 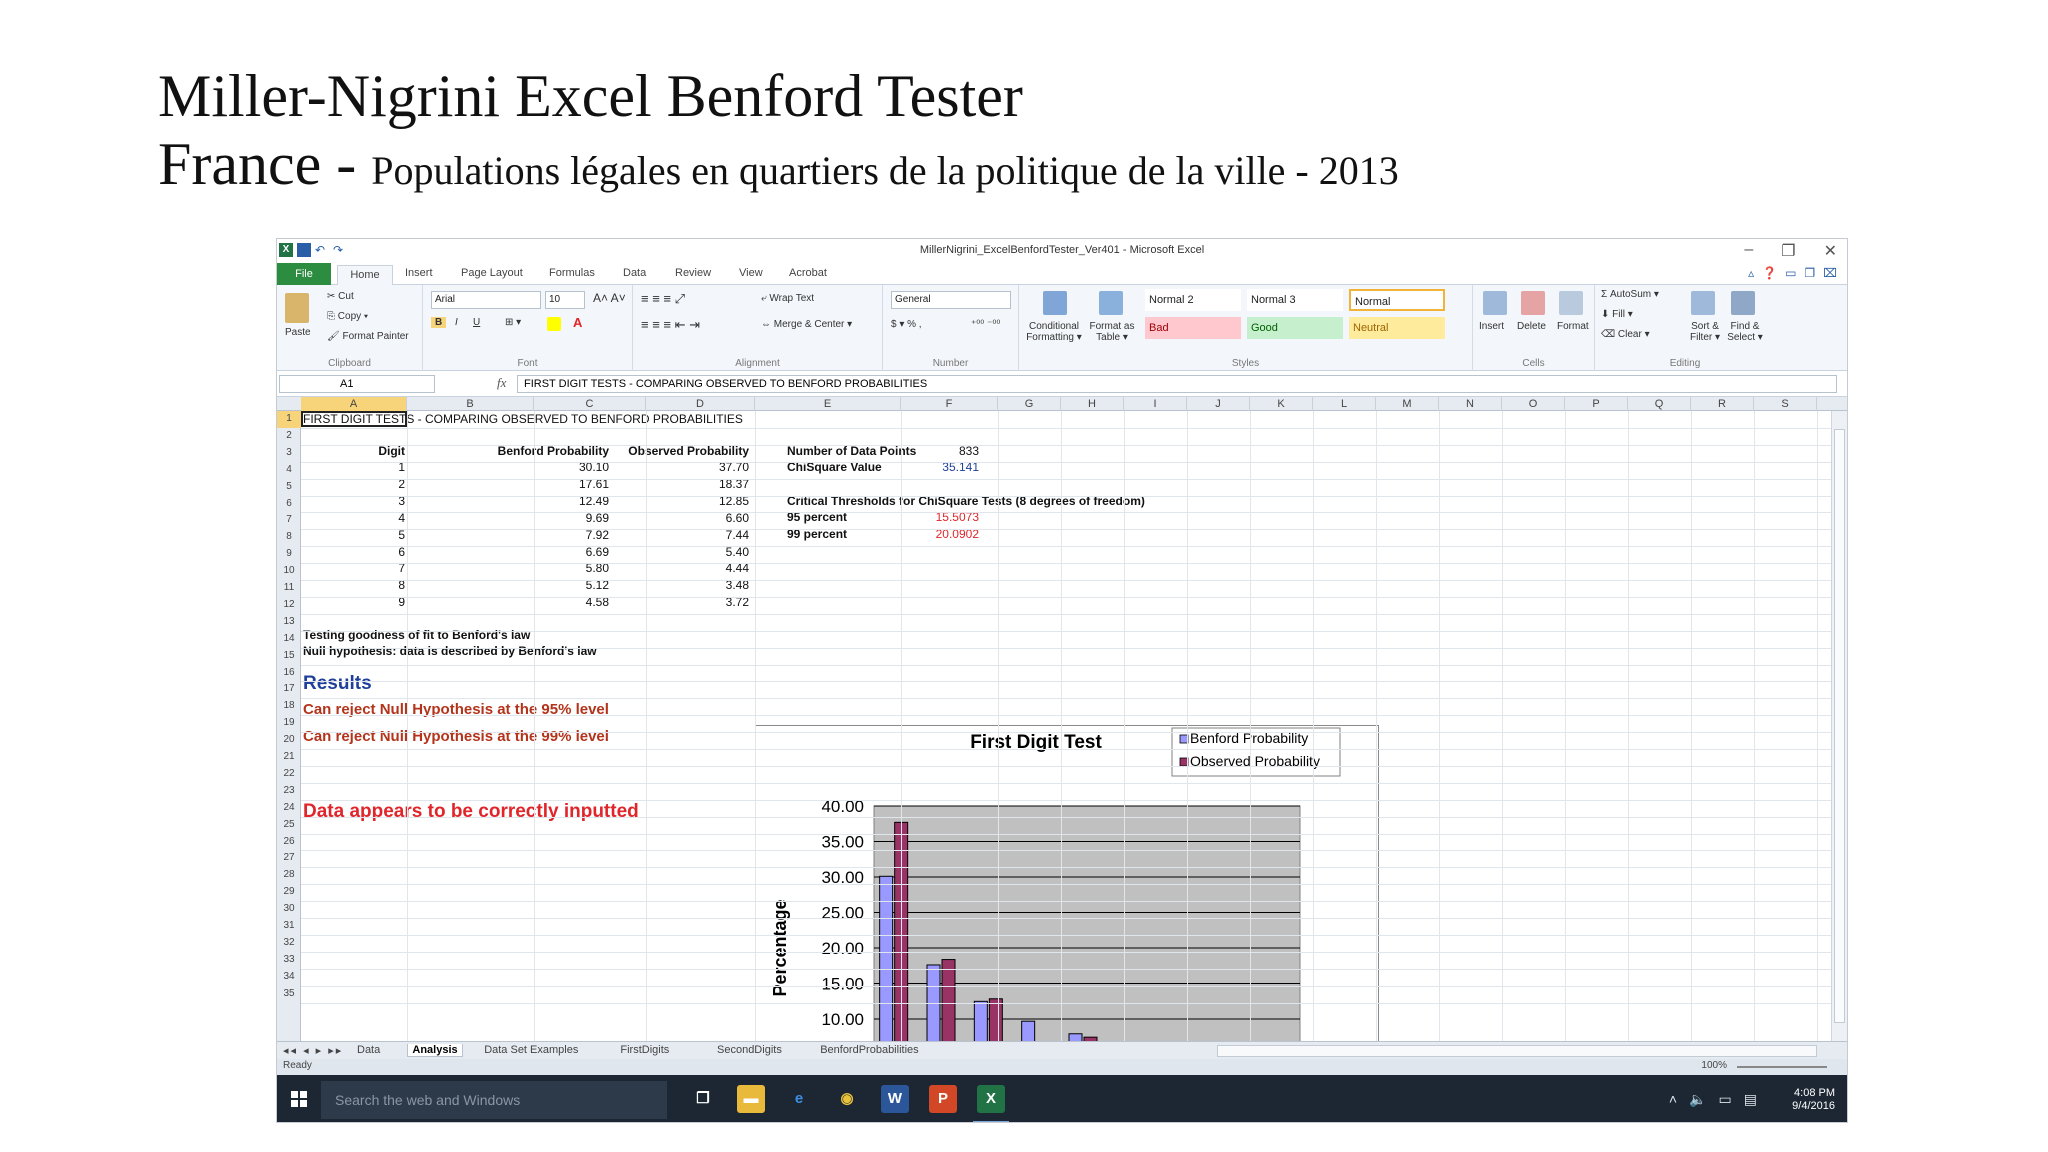 I want to click on row-header-24: 24, so click(x=289, y=808).